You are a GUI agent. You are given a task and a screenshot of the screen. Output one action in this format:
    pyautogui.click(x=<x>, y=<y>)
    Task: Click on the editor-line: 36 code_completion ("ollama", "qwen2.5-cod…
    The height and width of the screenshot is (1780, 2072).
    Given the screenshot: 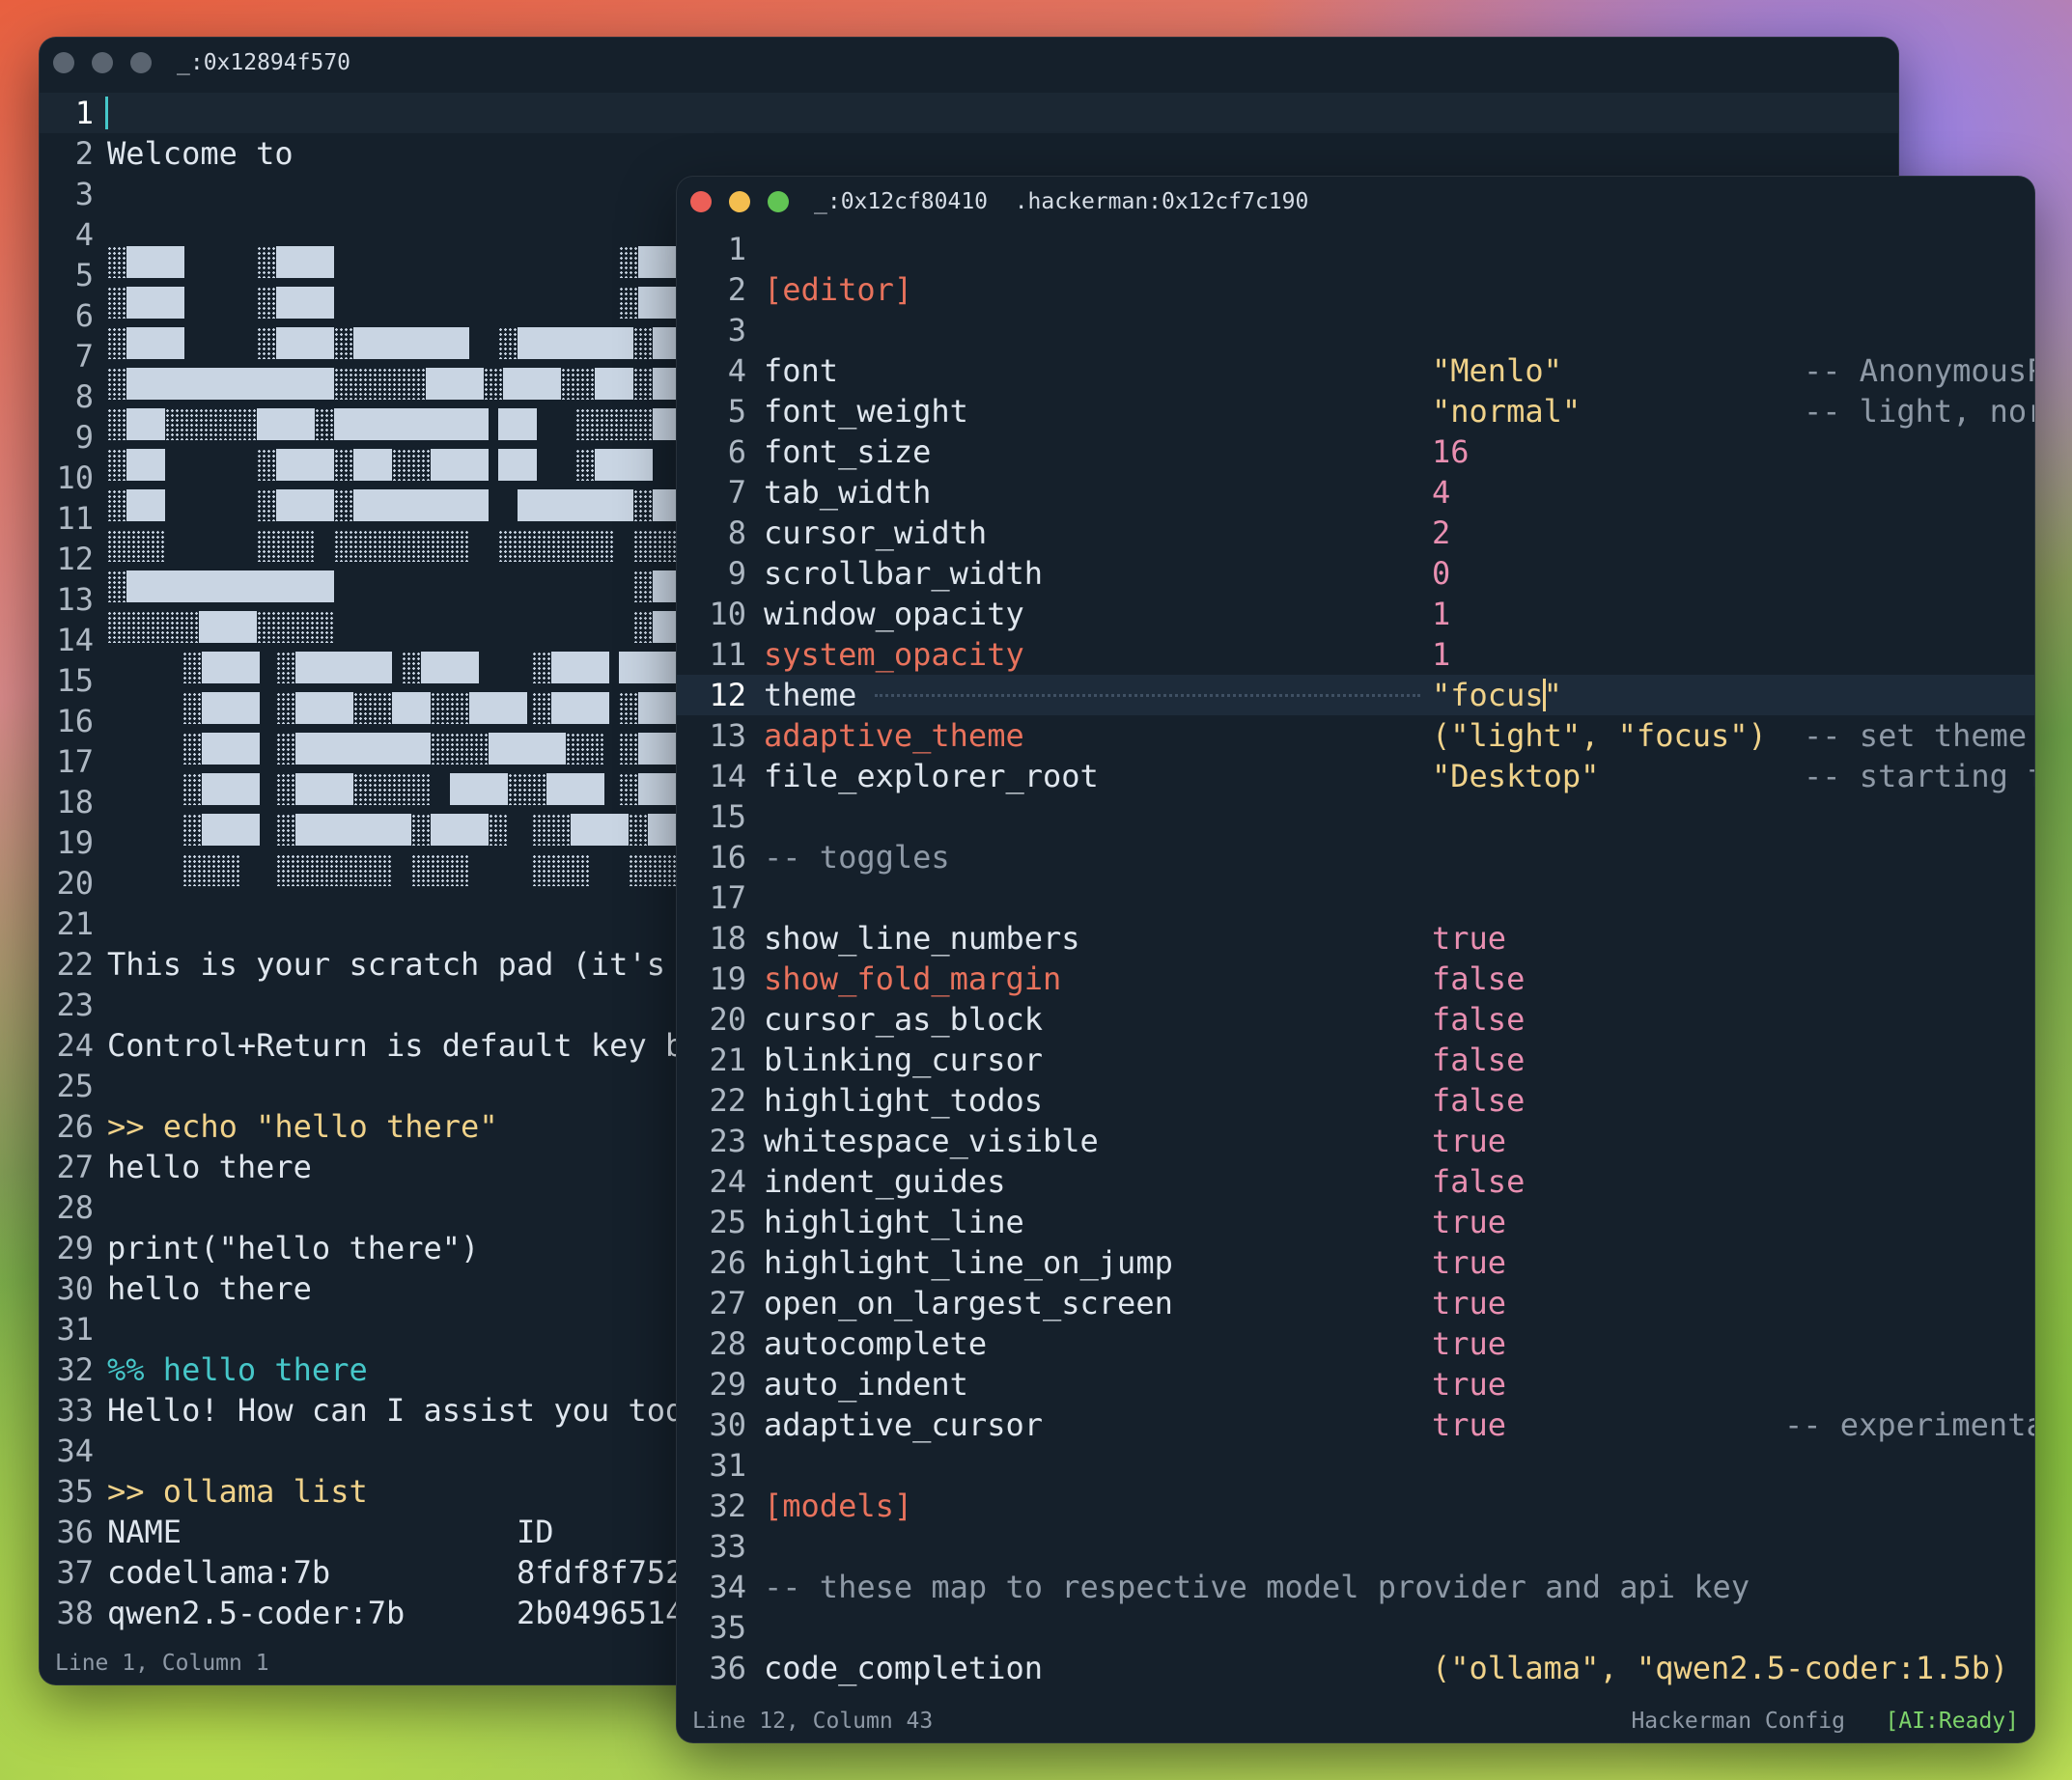 What is the action you would take?
    pyautogui.click(x=1356, y=1668)
    